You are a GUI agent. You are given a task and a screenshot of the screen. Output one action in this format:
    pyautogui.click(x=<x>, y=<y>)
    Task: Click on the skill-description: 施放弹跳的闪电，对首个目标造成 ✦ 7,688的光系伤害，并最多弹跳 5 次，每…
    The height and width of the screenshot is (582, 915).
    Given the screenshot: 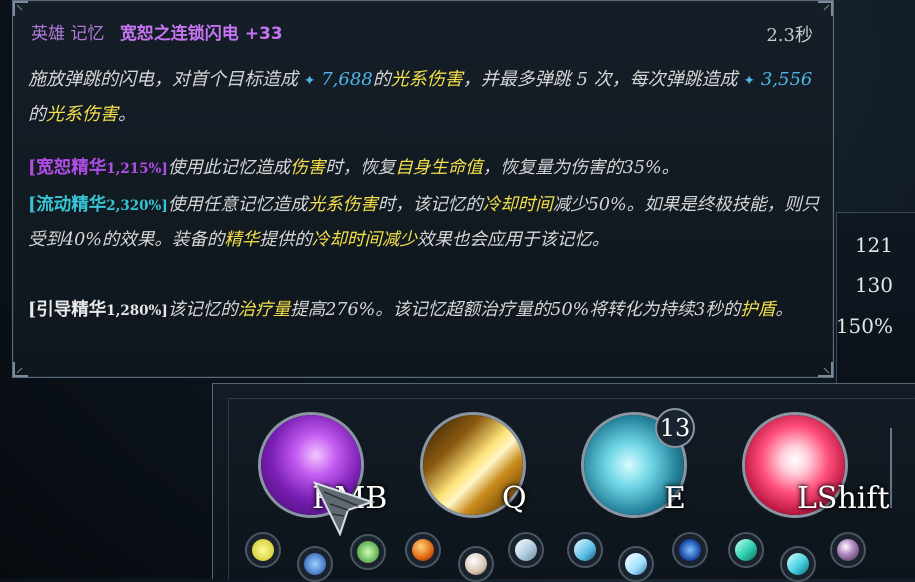 What is the action you would take?
    pyautogui.click(x=428, y=97)
    